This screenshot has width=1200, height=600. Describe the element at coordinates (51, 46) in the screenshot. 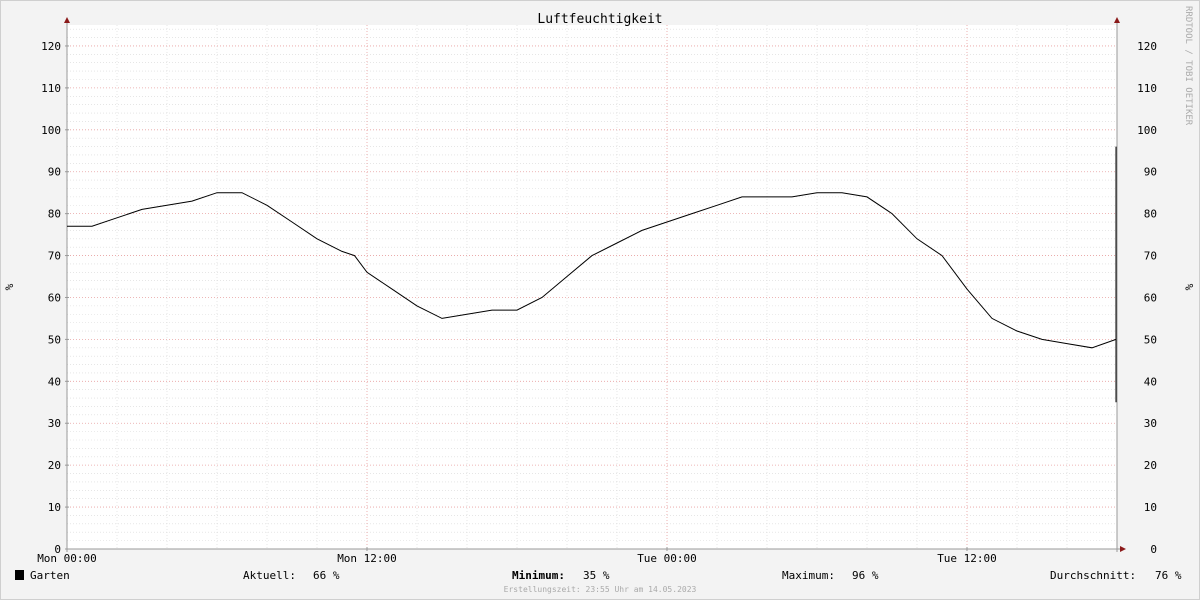

I see `y-tick-label-left: 120` at that location.